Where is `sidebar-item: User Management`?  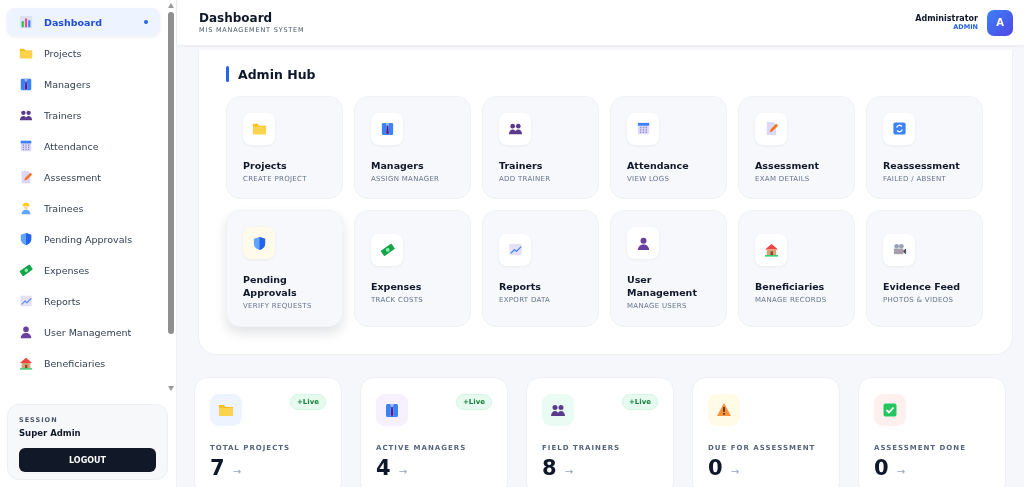 sidebar-item: User Management is located at coordinates (83, 332).